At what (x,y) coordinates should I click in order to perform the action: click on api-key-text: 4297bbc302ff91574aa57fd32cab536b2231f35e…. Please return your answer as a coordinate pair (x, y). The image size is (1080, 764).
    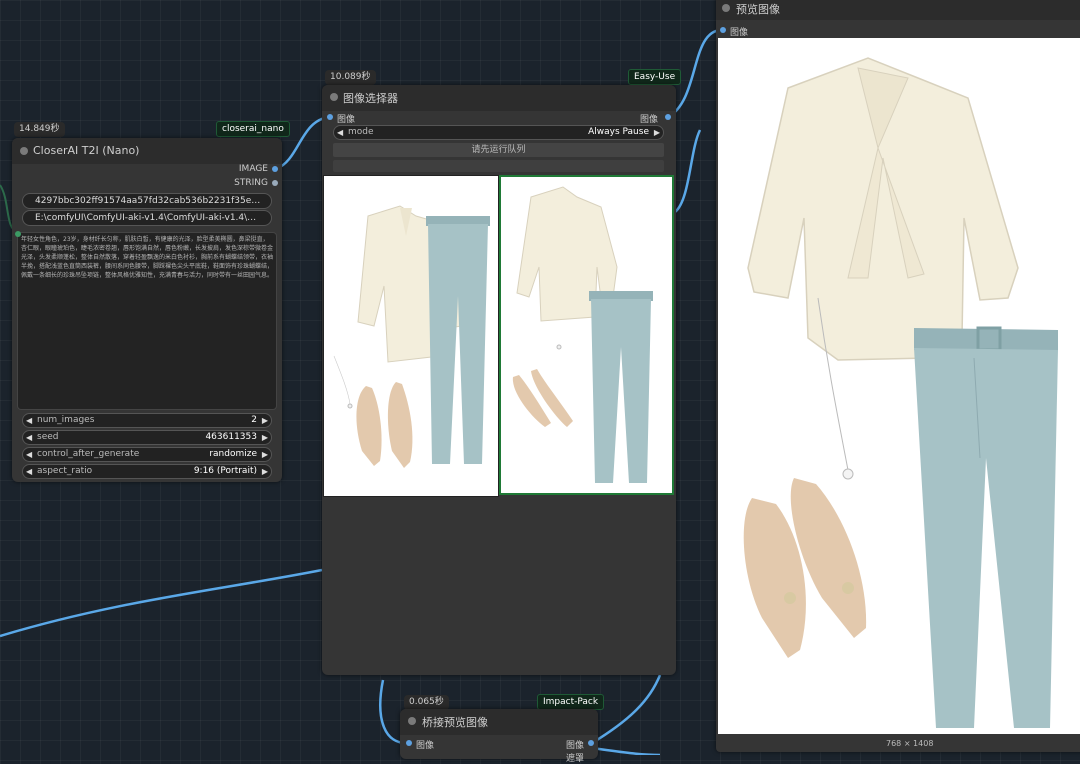
    Looking at the image, I should click on (148, 201).